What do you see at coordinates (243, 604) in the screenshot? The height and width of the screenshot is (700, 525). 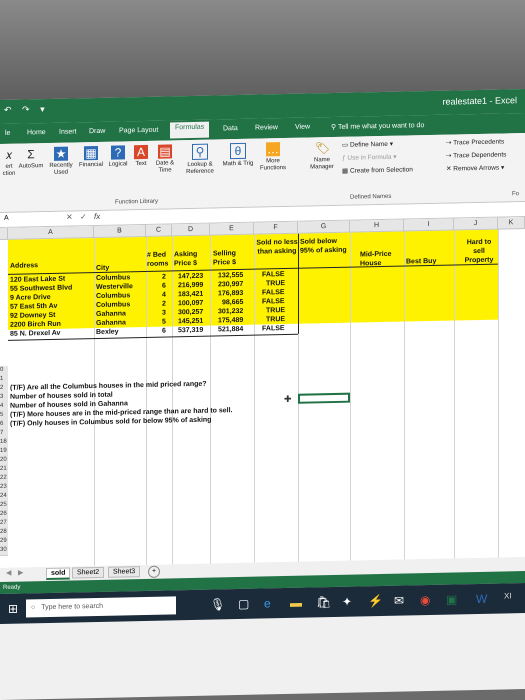 I see `task-view-icon: ▢` at bounding box center [243, 604].